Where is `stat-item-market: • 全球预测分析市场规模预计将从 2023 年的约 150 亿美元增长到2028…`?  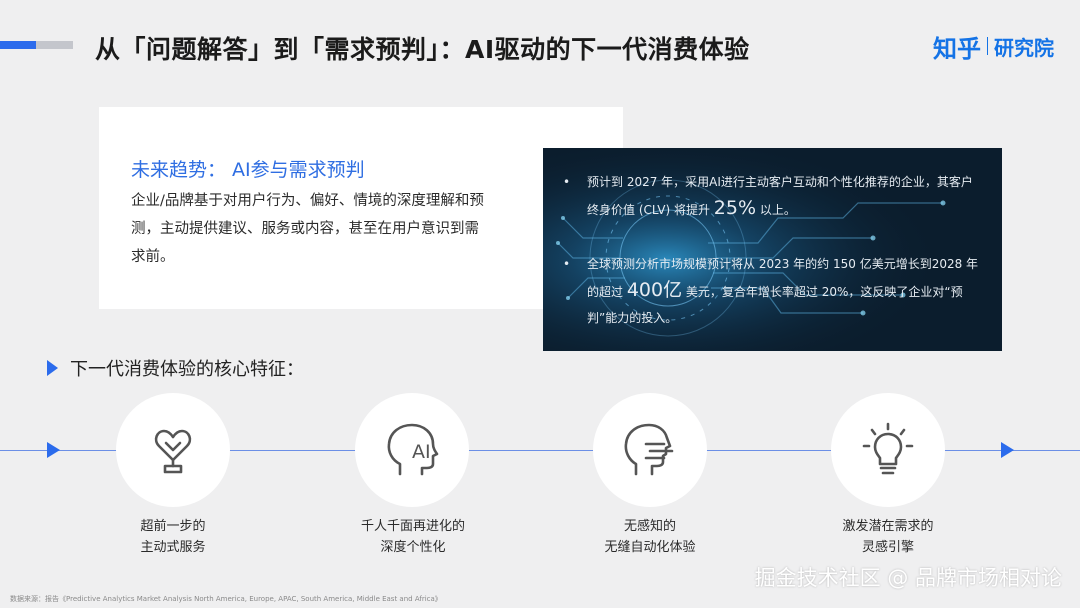
stat-item-market: • 全球预测分析市场规模预计将从 2023 年的约 150 亿美元增长到2028… is located at coordinates (773, 291).